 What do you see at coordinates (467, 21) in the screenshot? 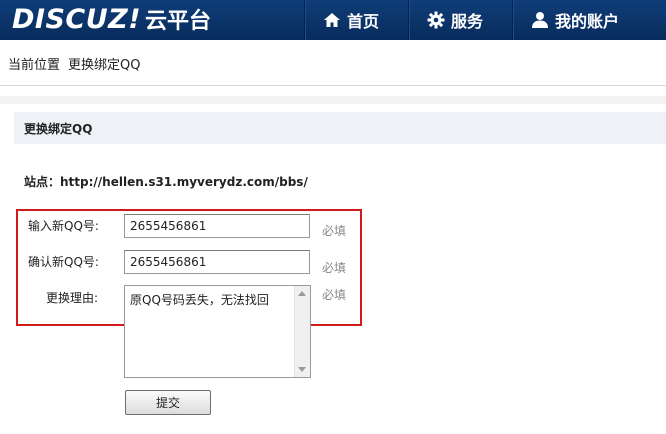
I see `nav-services-label: 服务` at bounding box center [467, 21].